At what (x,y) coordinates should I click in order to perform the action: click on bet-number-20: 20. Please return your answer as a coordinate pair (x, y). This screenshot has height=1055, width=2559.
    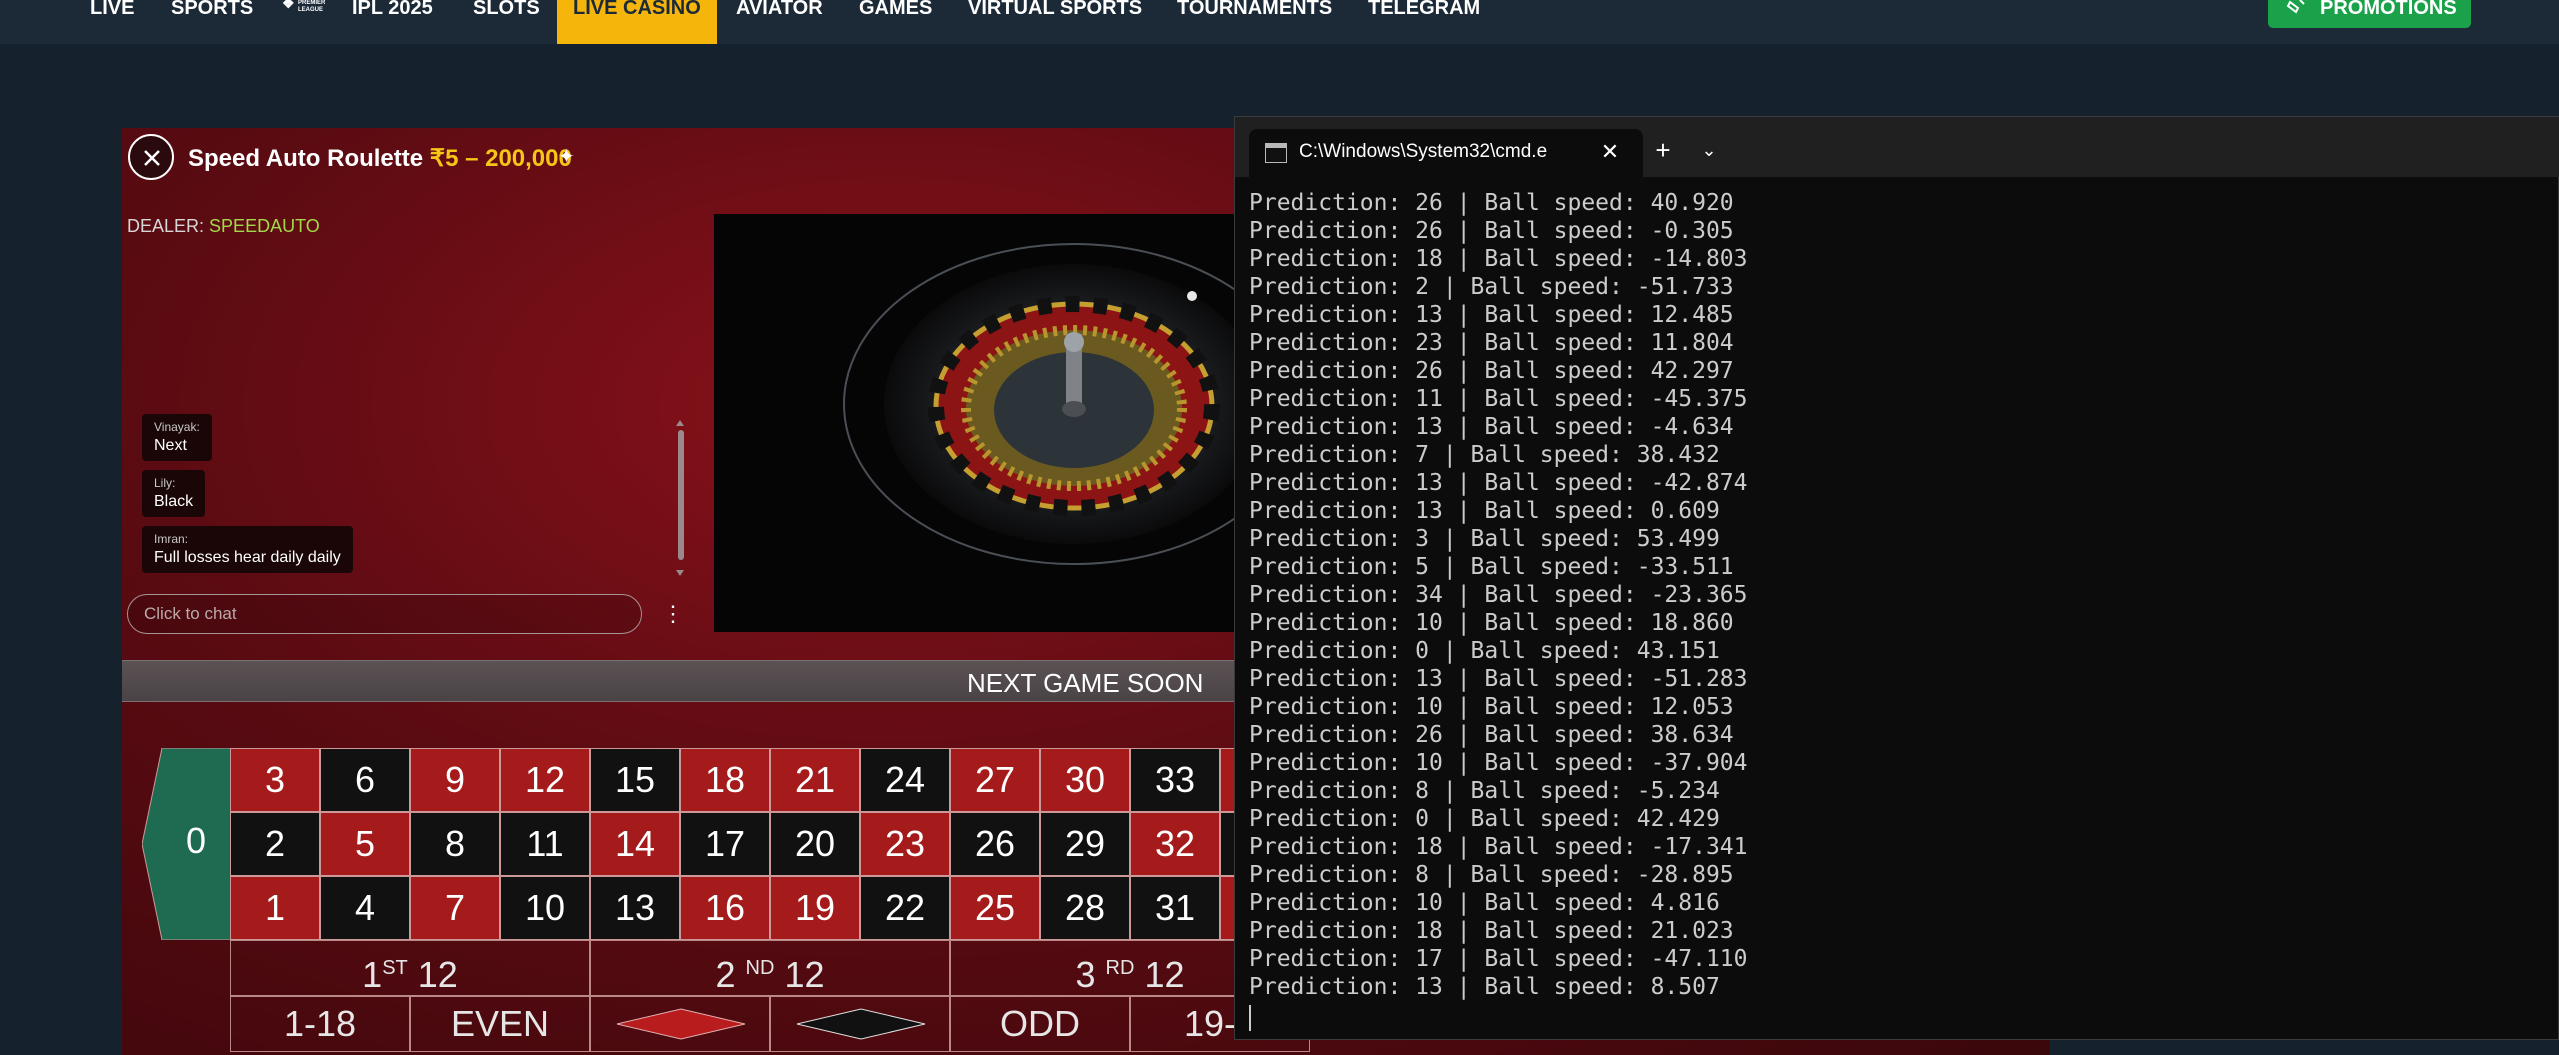
    Looking at the image, I should click on (815, 844).